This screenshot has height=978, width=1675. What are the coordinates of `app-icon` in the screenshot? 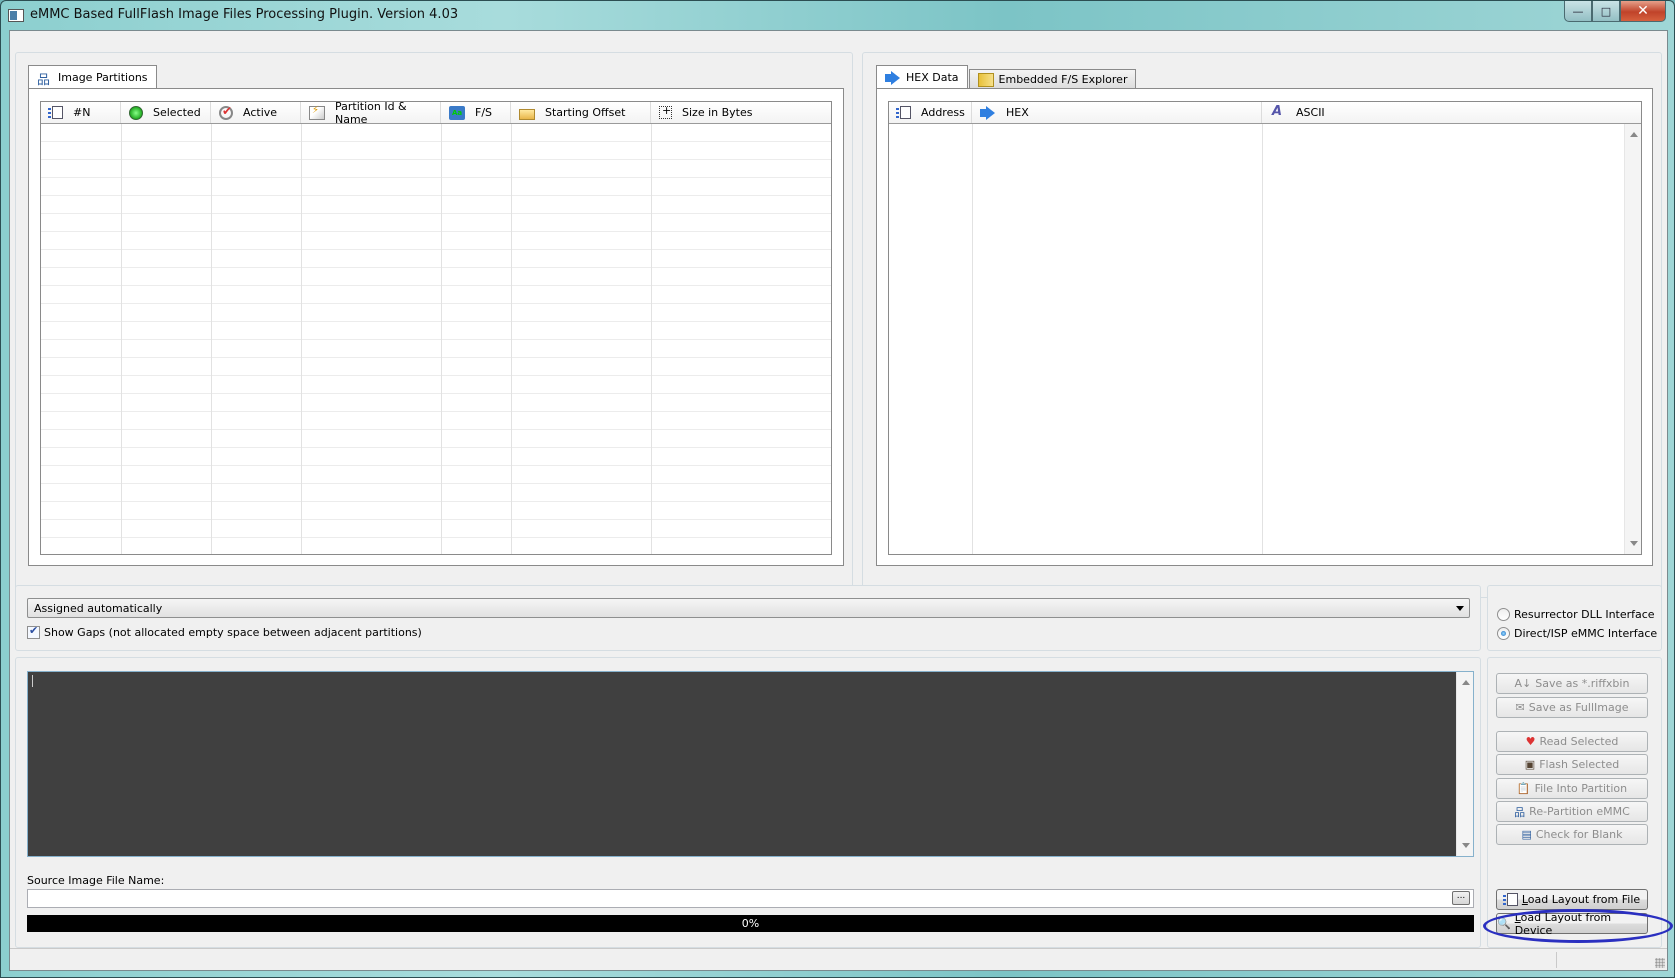 It's located at (16, 15).